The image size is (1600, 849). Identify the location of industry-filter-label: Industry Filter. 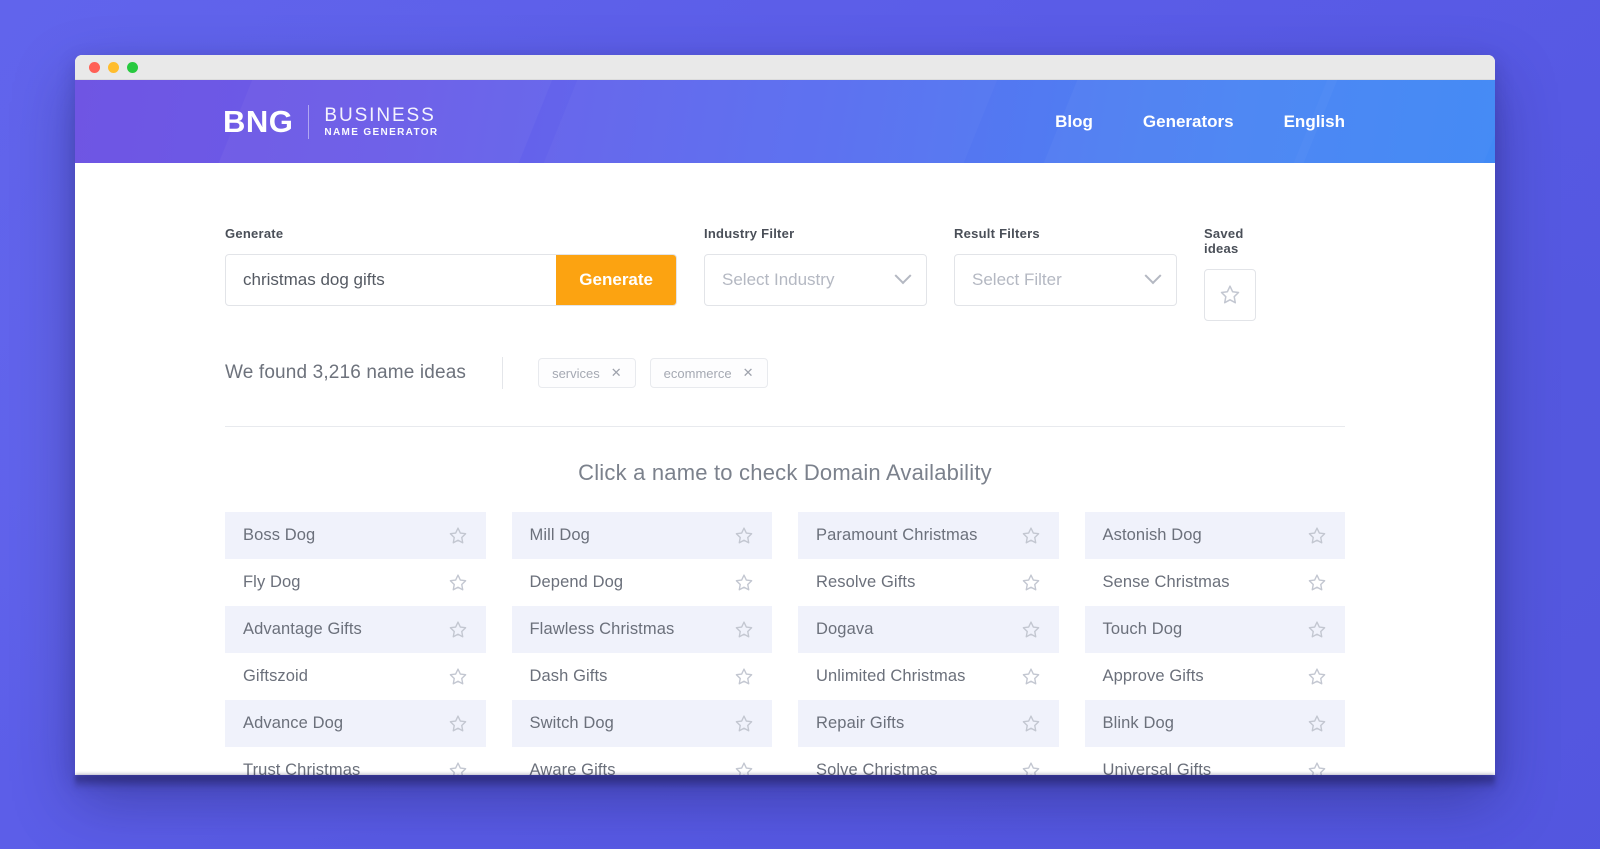
(749, 233).